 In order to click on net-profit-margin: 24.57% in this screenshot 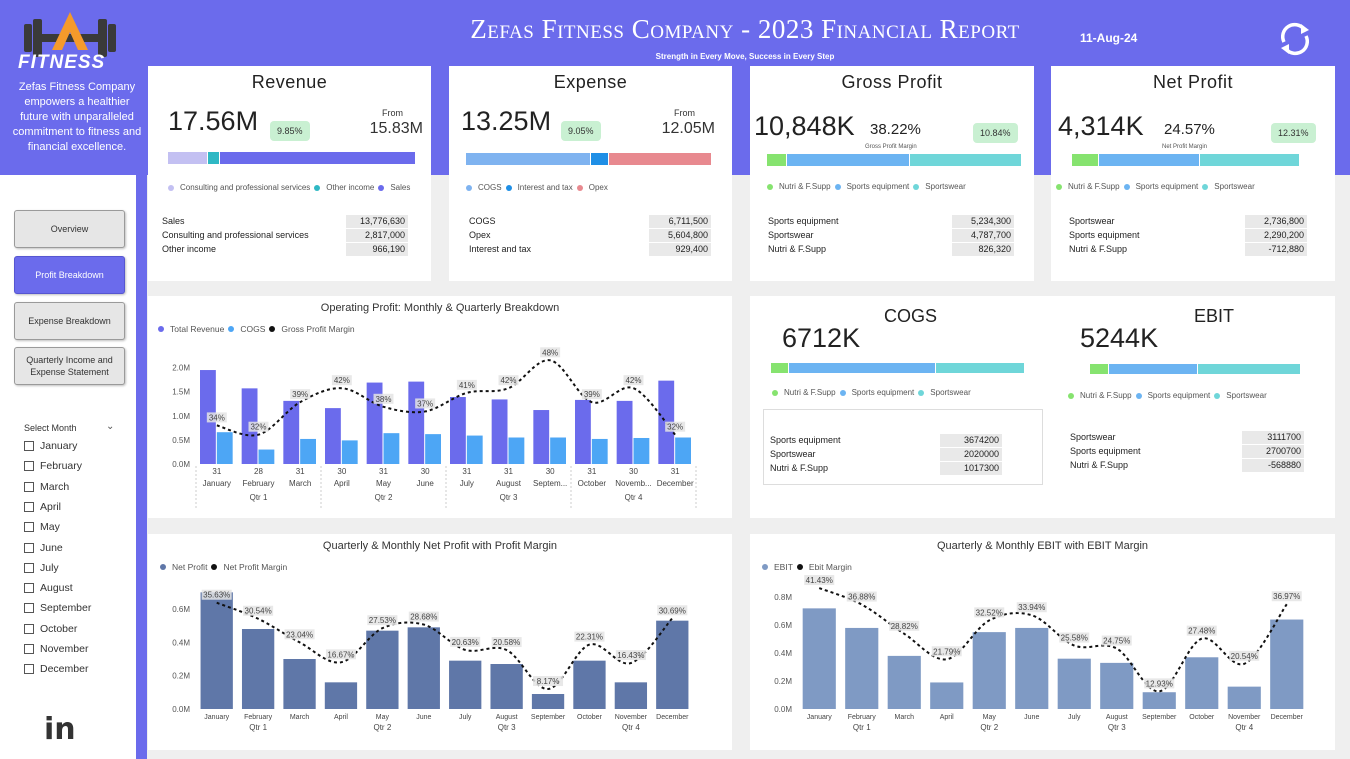, I will do `click(1189, 129)`.